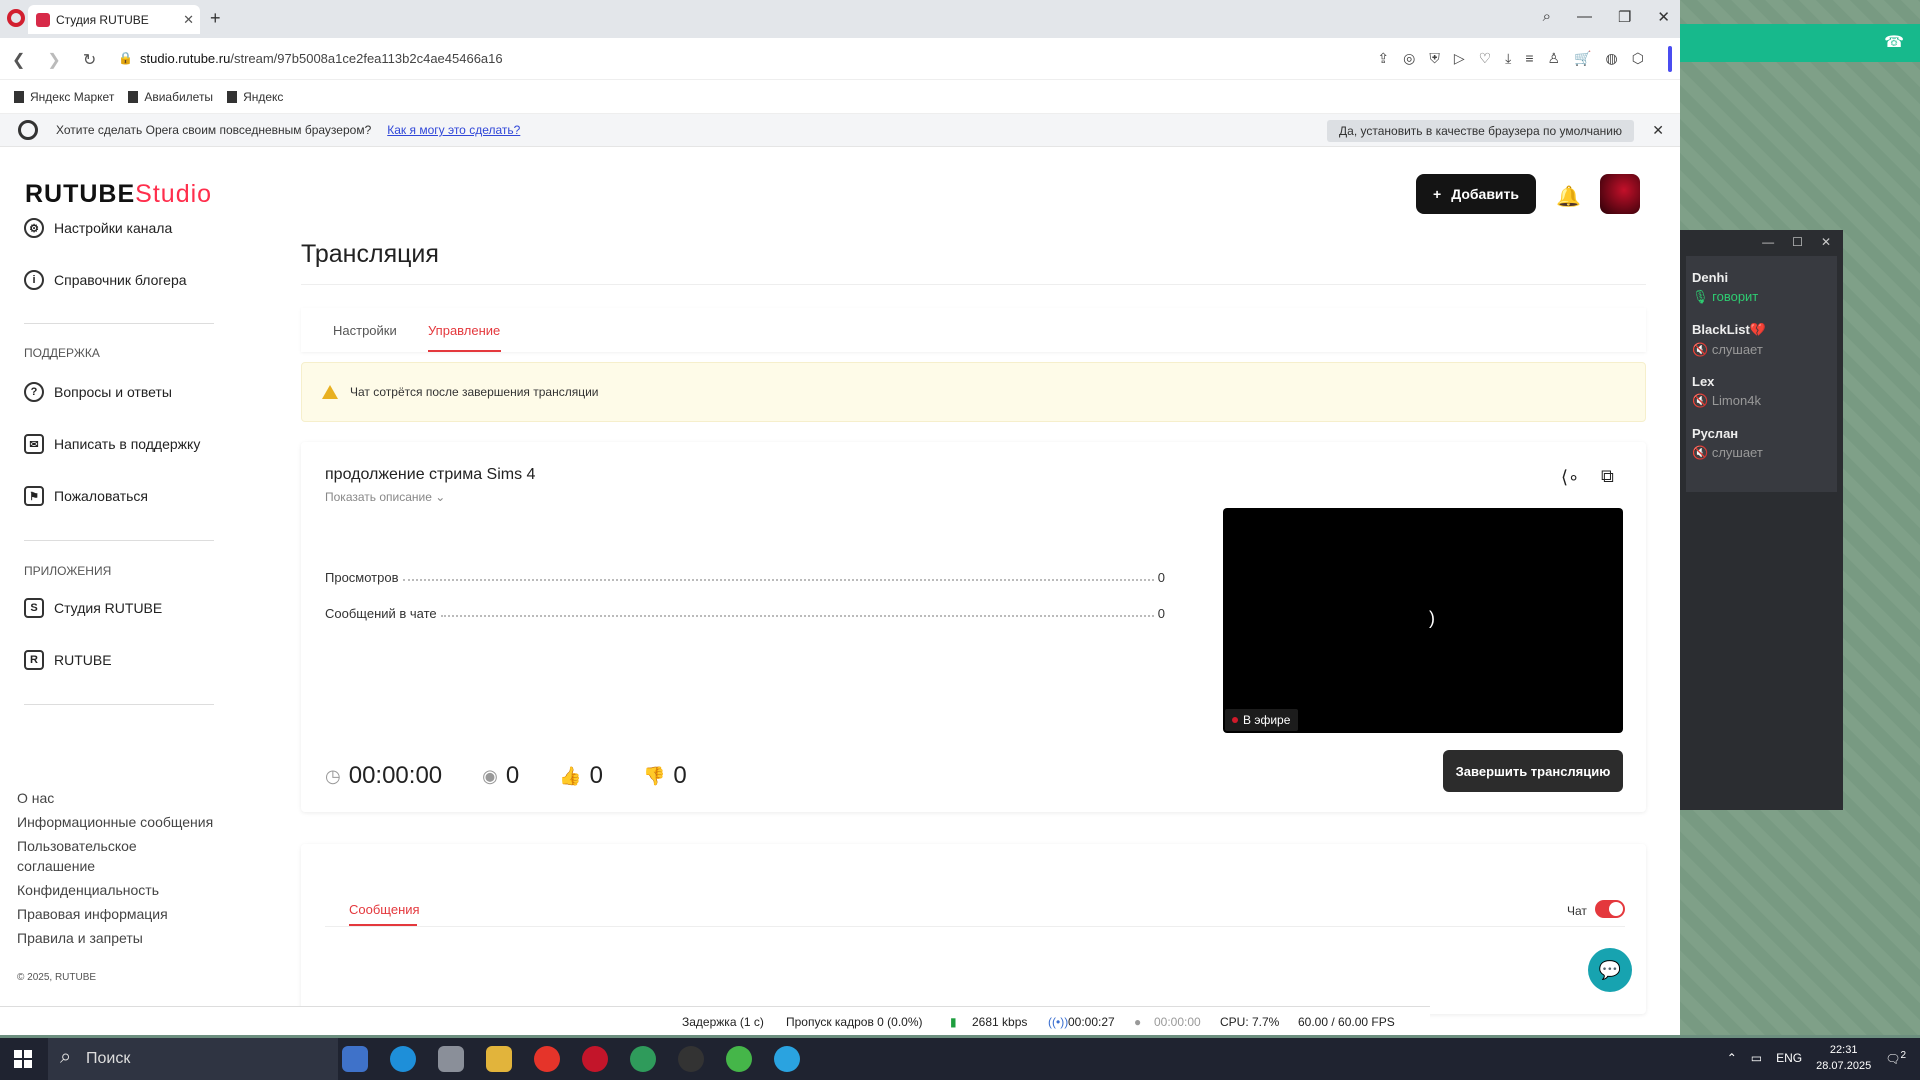 Image resolution: width=1920 pixels, height=1080 pixels. Describe the element at coordinates (1624, 17) in the screenshot. I see `restore-icon: ❐` at that location.